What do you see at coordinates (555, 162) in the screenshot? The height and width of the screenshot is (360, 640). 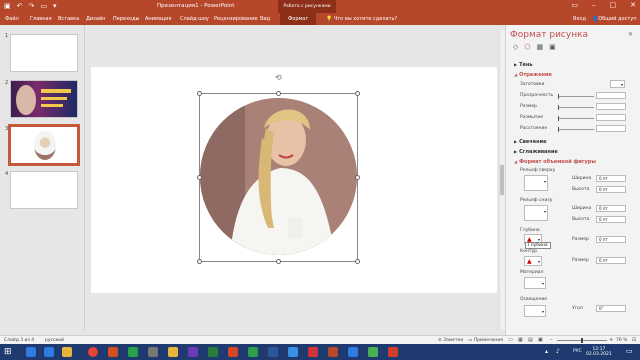 I see `section-3d-format: ◢ Формат объемной фигуры` at bounding box center [555, 162].